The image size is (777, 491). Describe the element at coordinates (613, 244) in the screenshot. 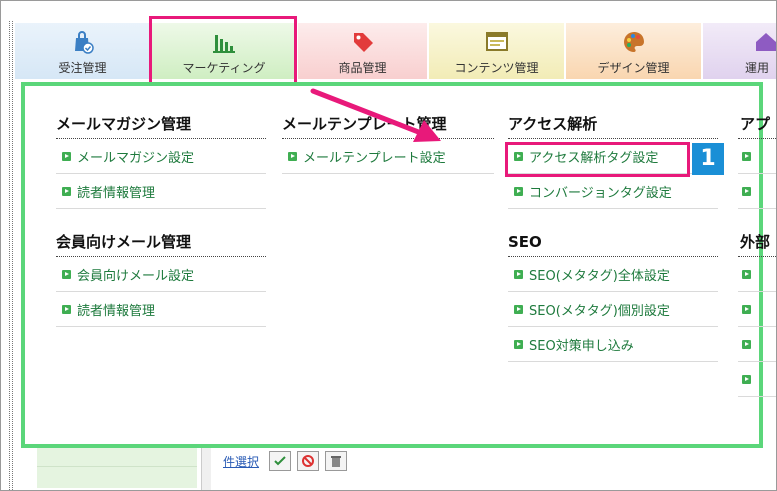

I see `section-title-seo: SEO` at that location.